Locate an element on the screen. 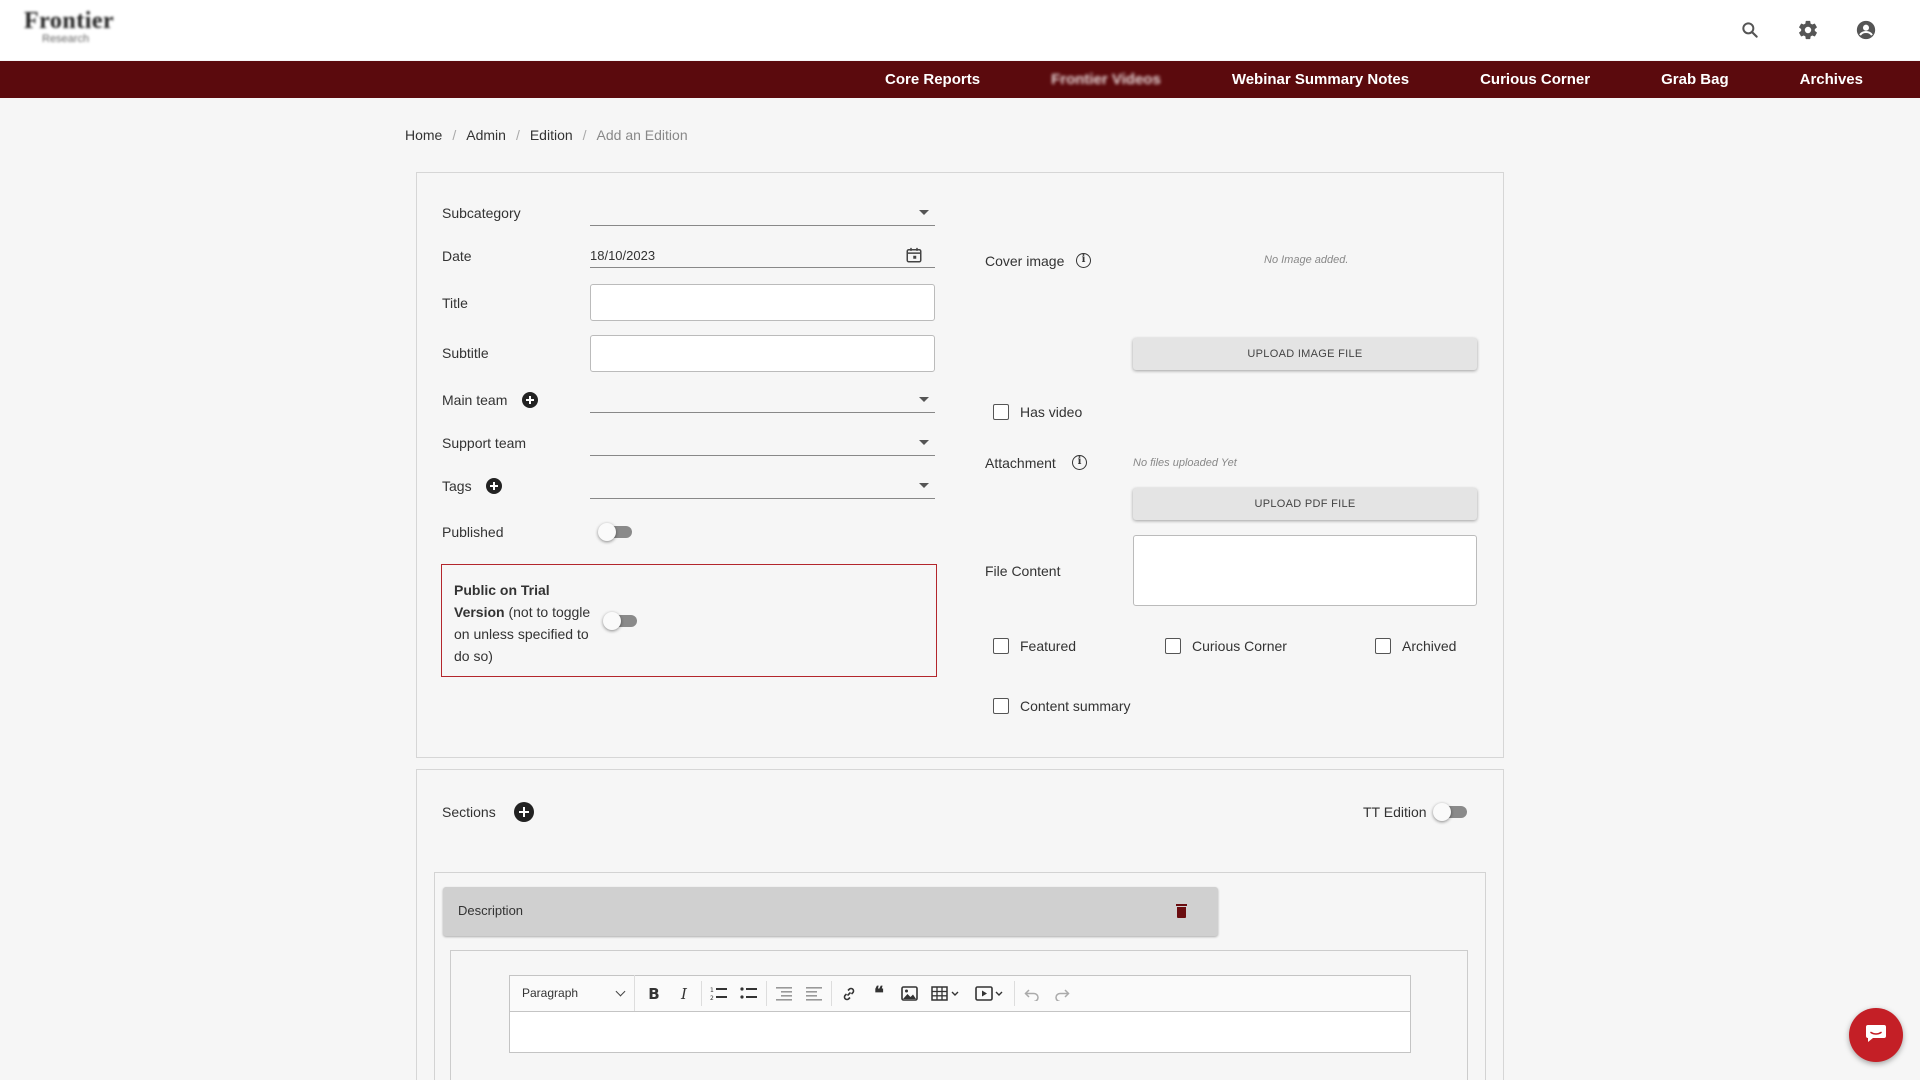 The width and height of the screenshot is (1920, 1080). content-summary-checkbox is located at coordinates (1001, 706).